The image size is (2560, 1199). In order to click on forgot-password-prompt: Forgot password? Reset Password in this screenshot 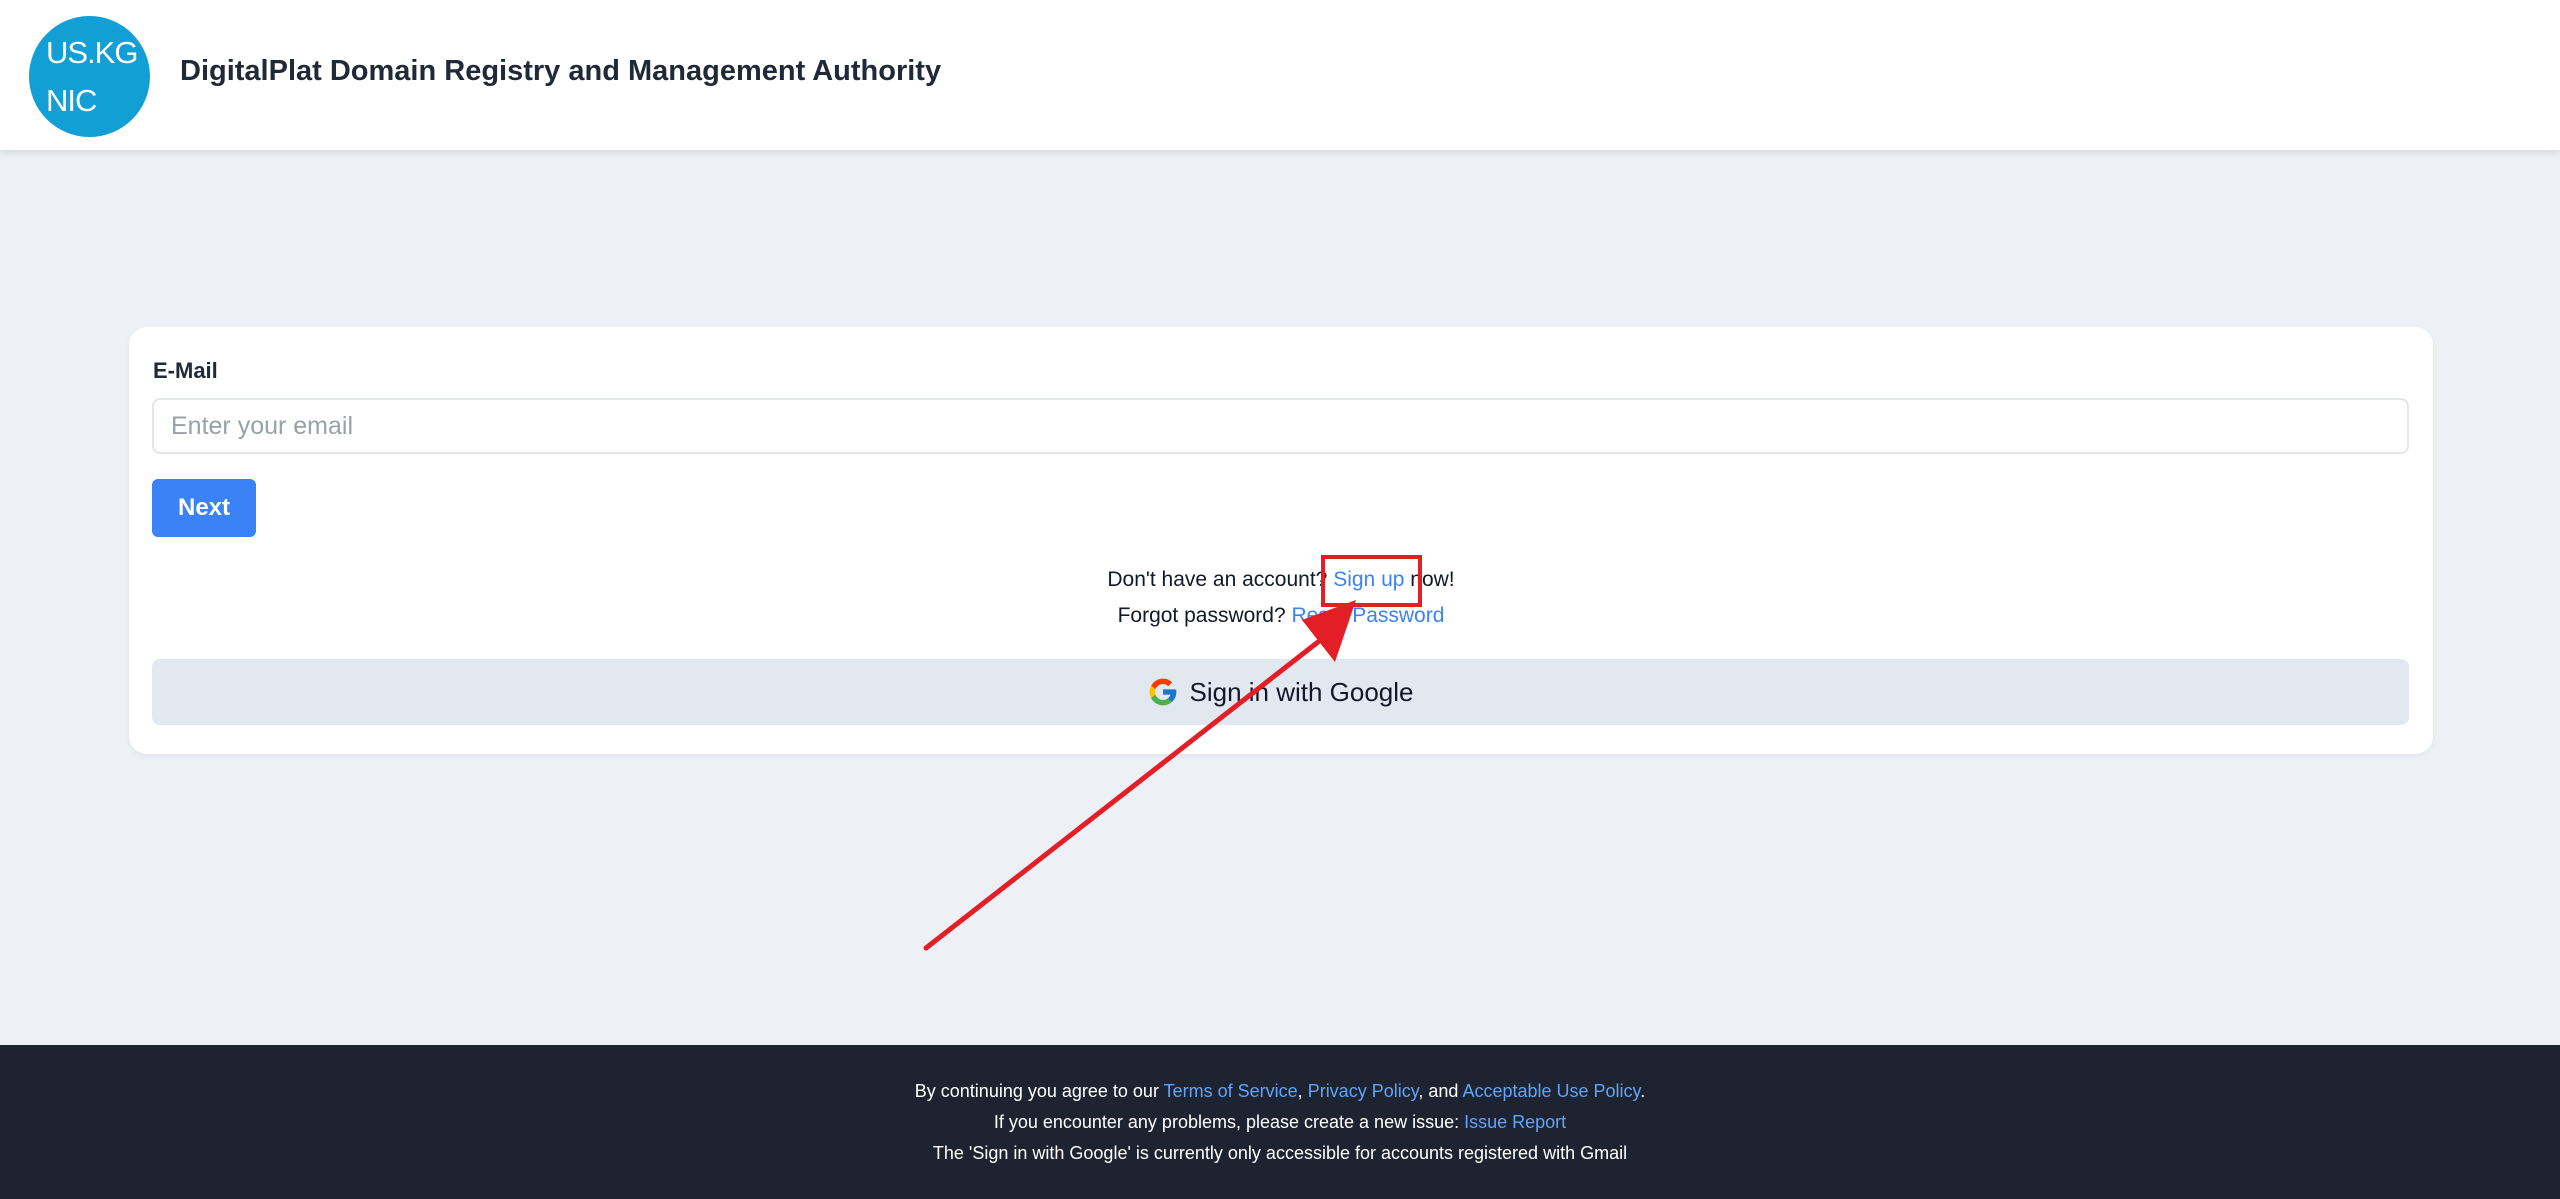, I will do `click(1281, 616)`.